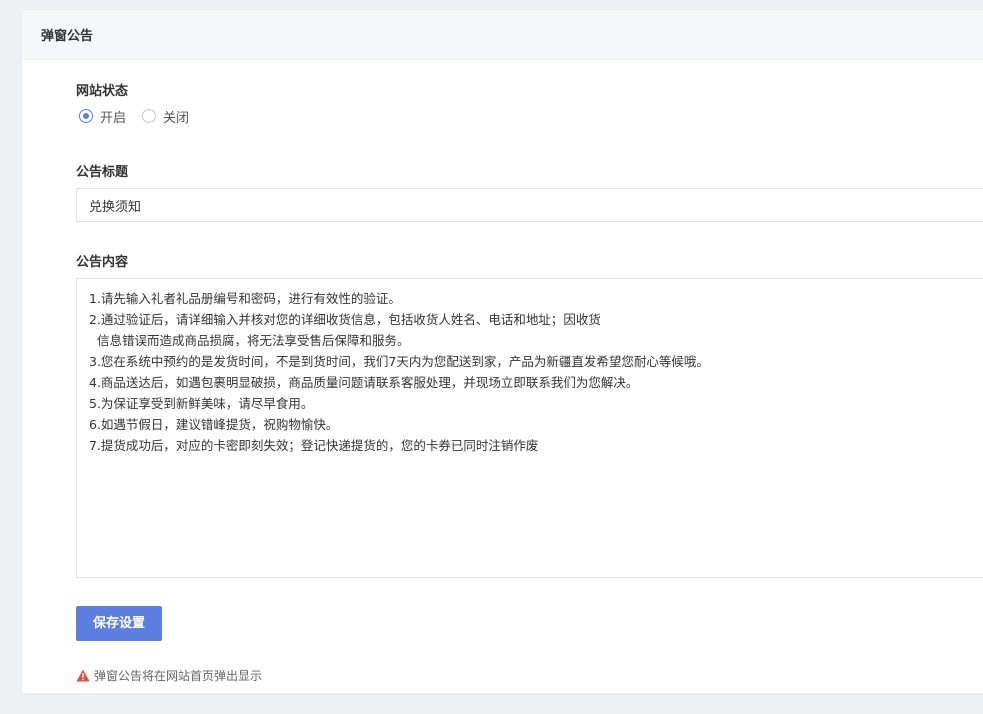  I want to click on radio-open-circle, so click(86, 116).